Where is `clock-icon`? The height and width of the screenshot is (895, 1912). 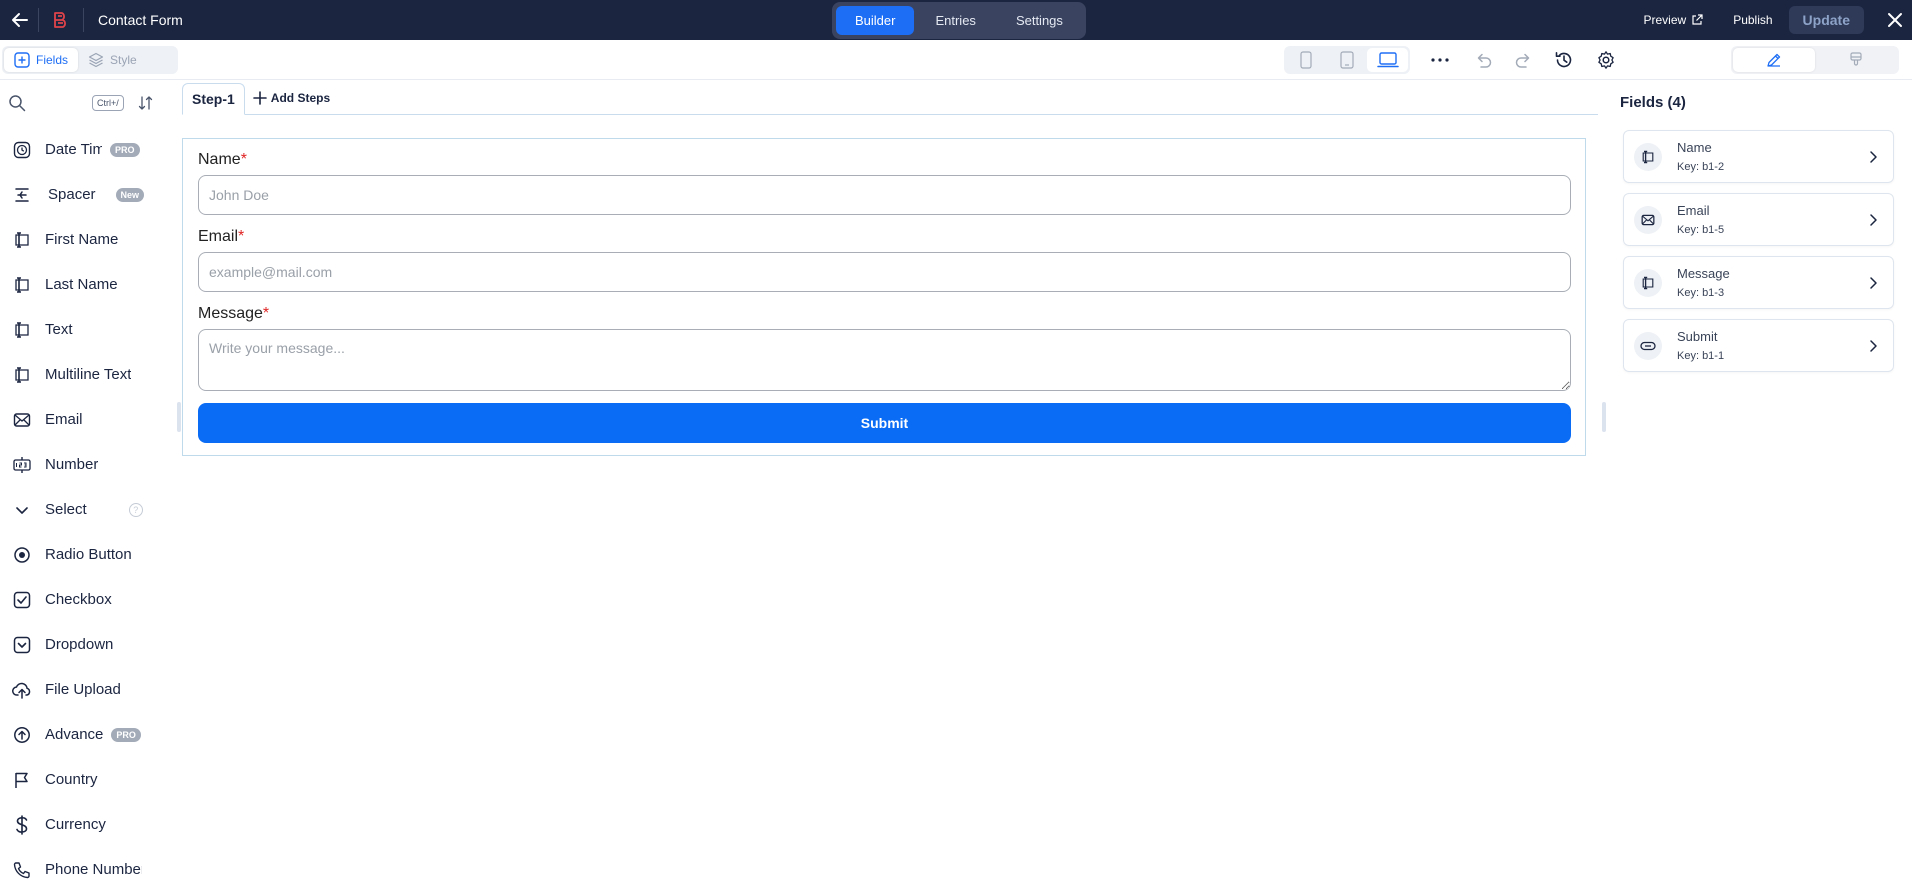 clock-icon is located at coordinates (22, 150).